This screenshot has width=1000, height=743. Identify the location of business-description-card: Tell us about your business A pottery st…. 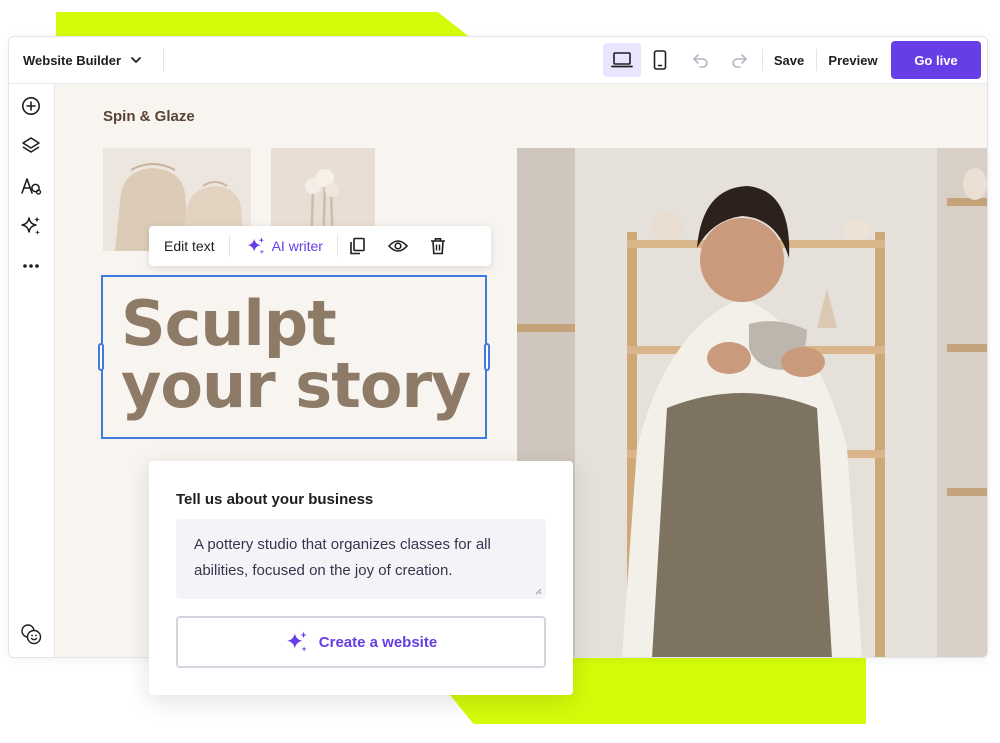
(361, 578).